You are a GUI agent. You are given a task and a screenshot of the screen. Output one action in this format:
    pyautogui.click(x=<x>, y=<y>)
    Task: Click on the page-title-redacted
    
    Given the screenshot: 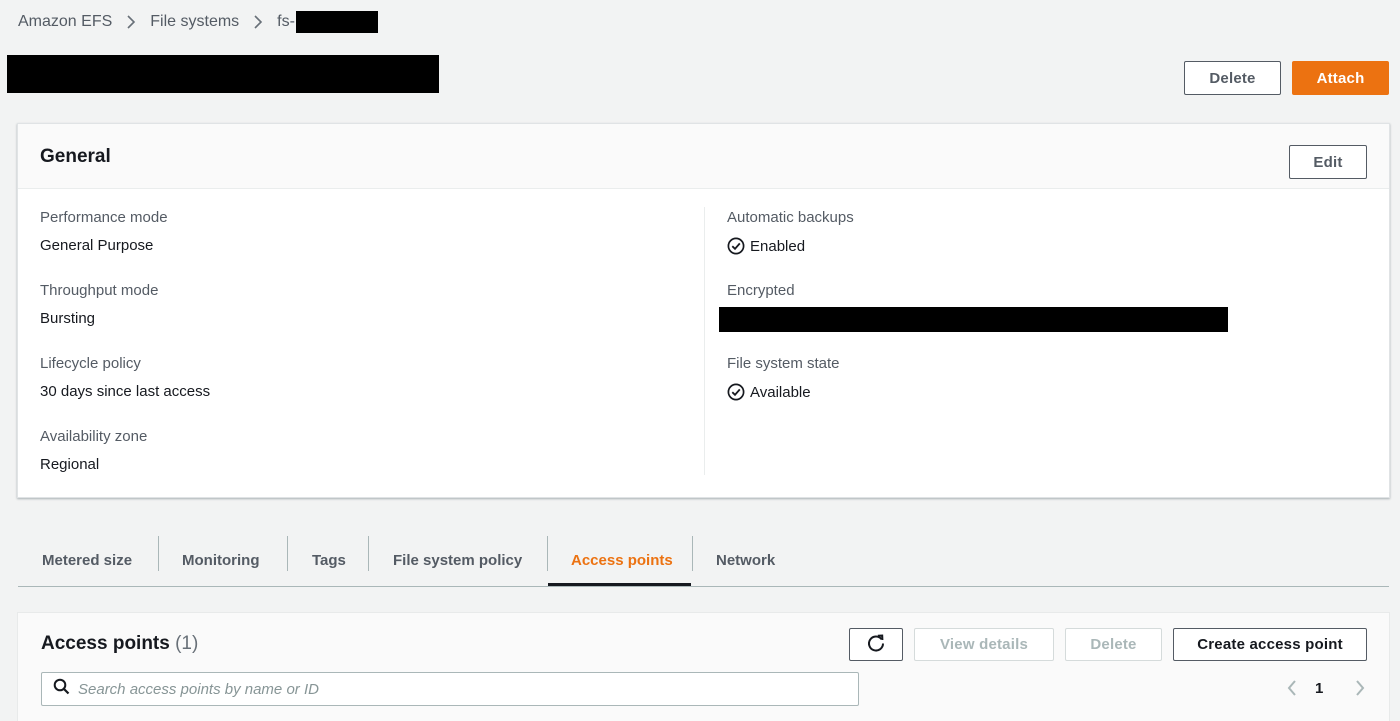 What is the action you would take?
    pyautogui.click(x=223, y=74)
    